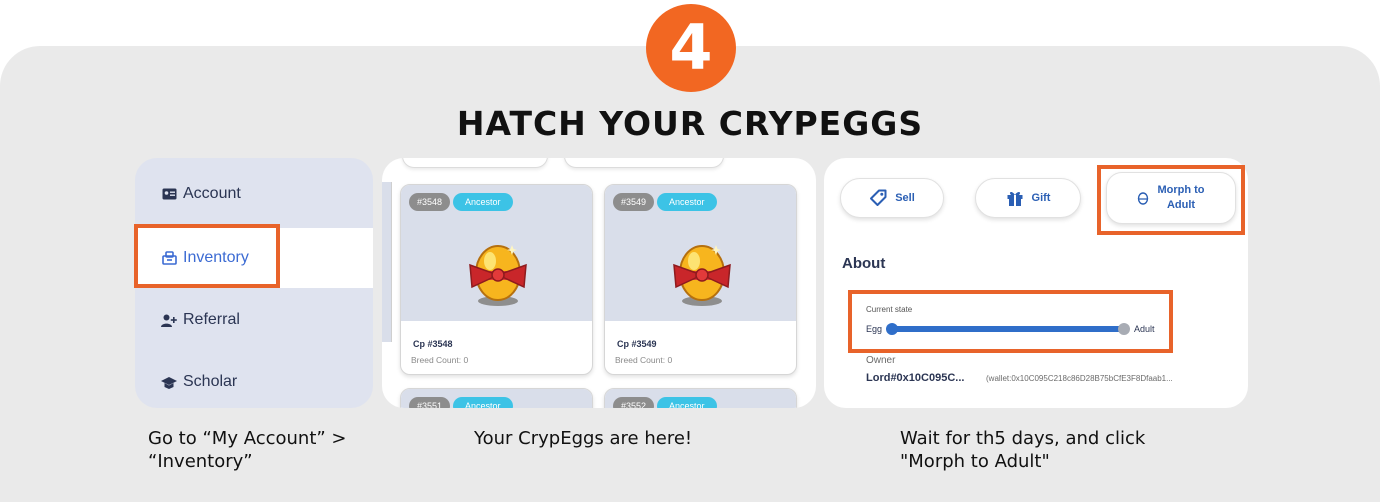 This screenshot has height=502, width=1380. Describe the element at coordinates (254, 380) in the screenshot. I see `sidebar-item-scholar: Scholar` at that location.